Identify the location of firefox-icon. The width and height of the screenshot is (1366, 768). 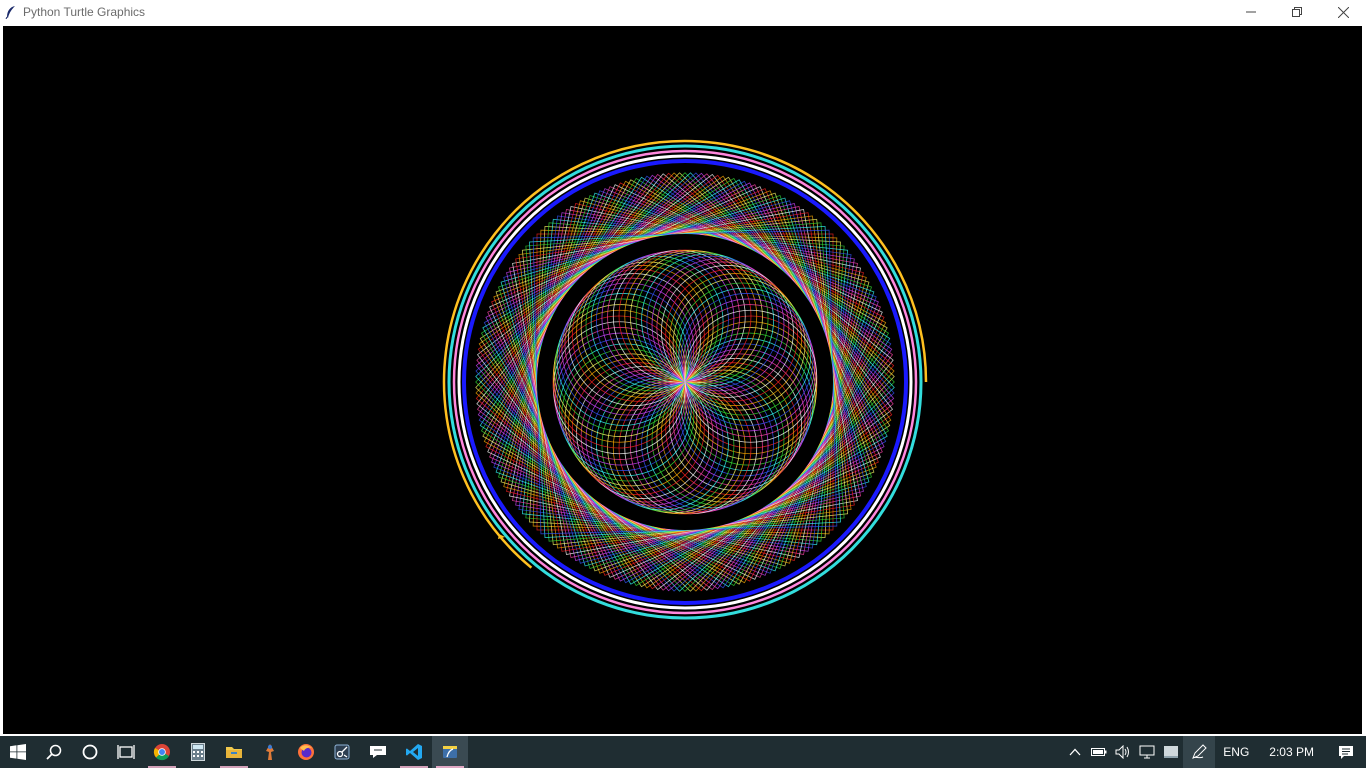
(306, 752).